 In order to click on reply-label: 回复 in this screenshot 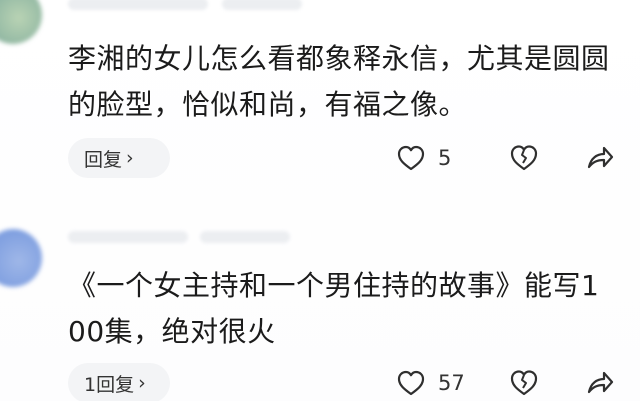, I will do `click(103, 159)`.